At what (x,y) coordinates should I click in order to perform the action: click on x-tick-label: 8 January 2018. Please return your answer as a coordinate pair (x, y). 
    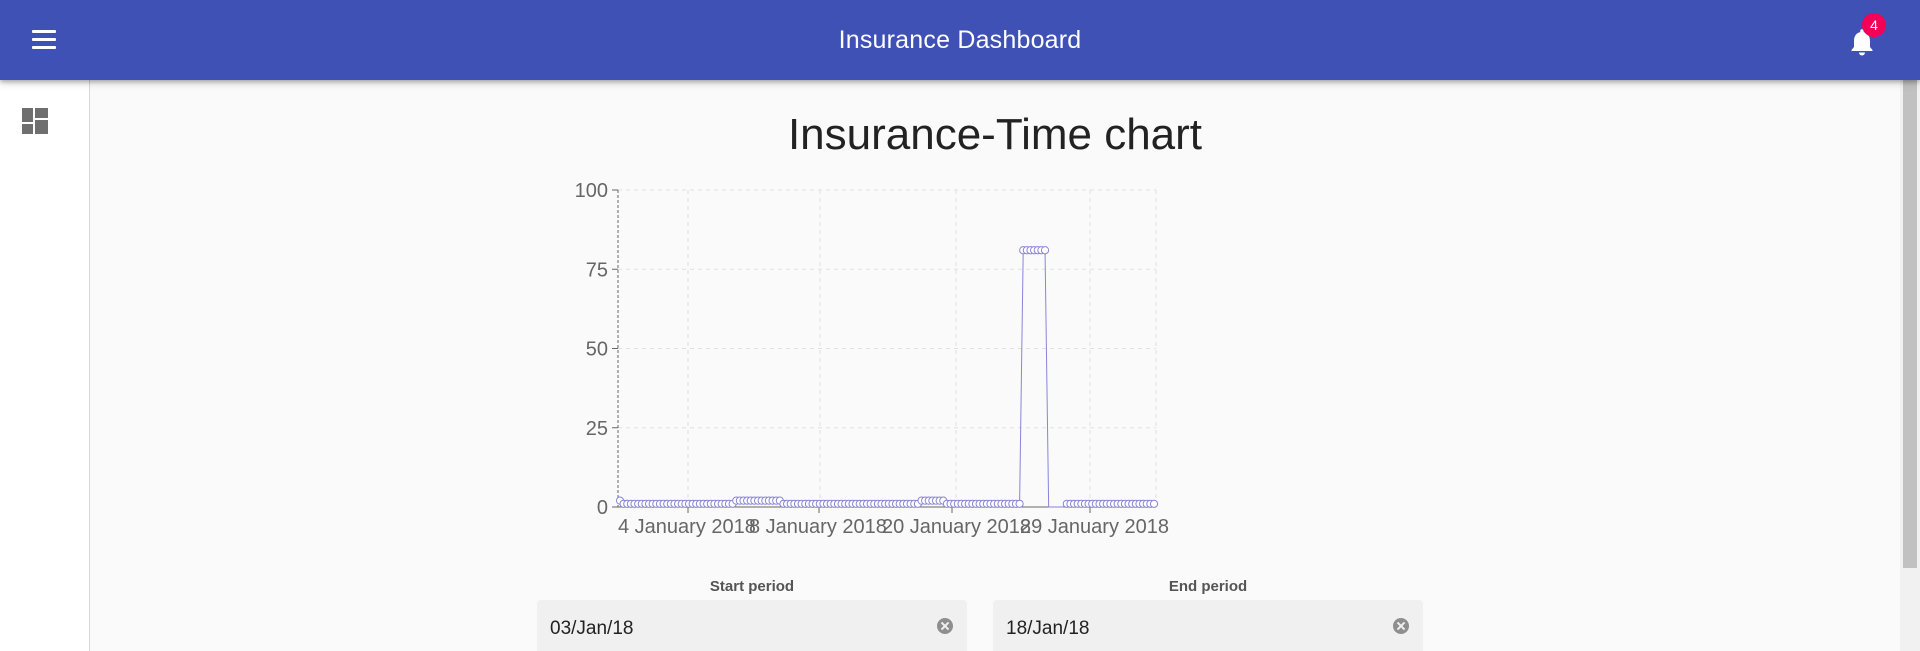
    Looking at the image, I should click on (818, 527).